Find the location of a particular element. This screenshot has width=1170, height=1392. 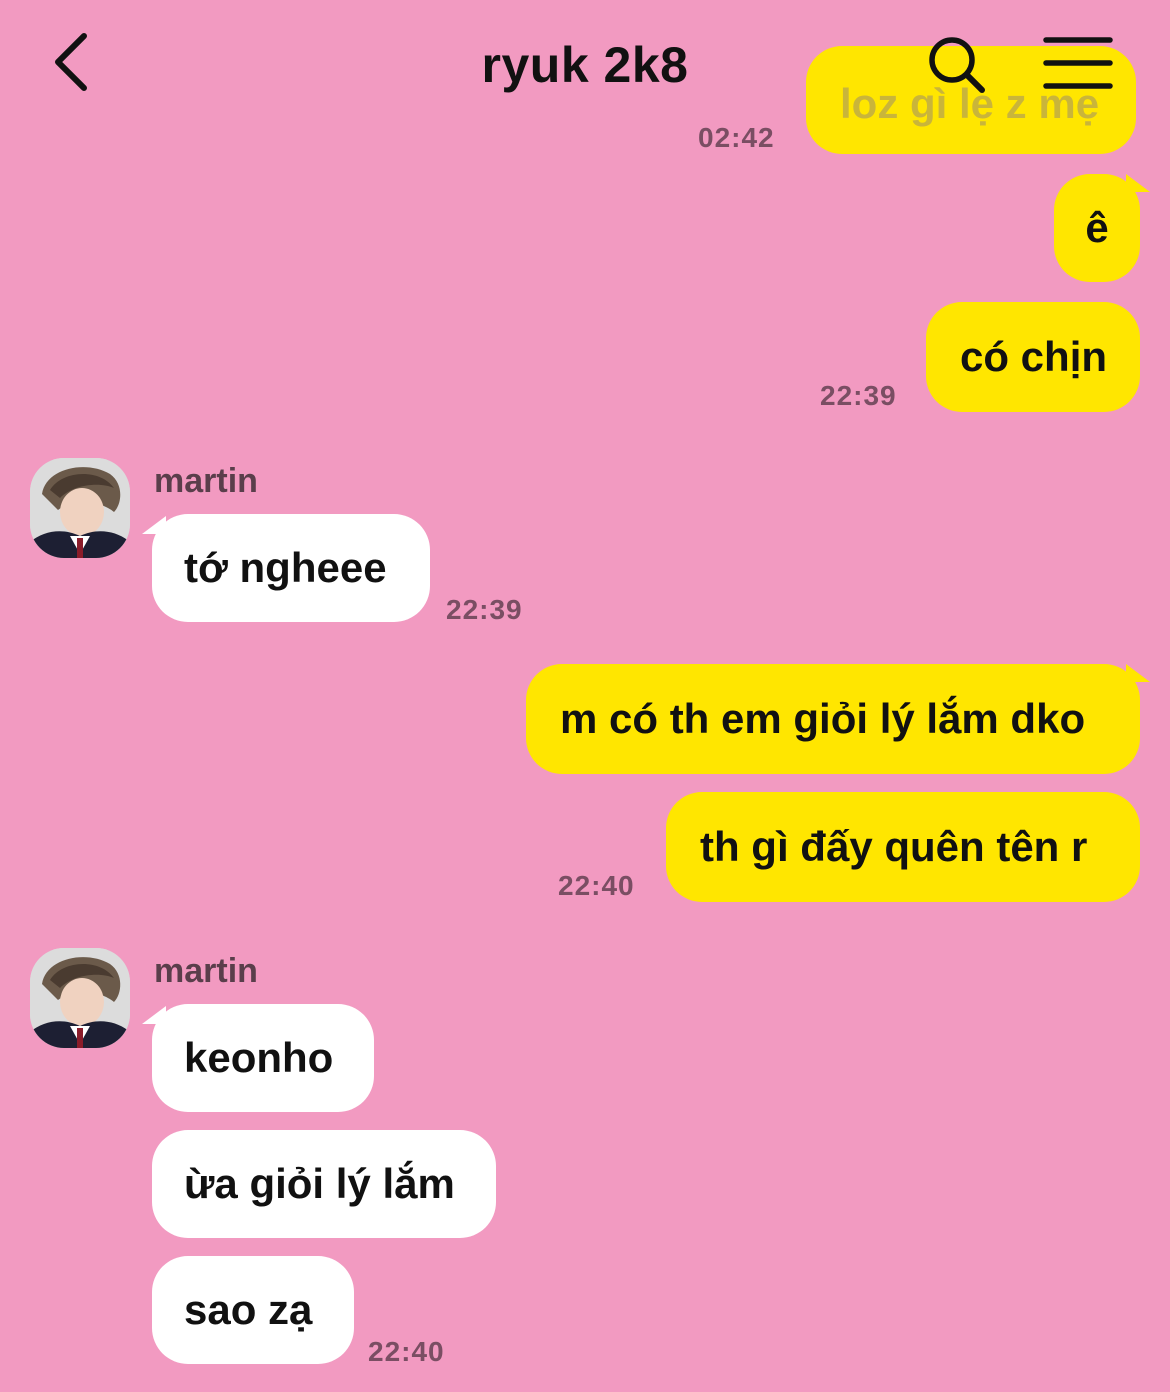

hamburger-menu-icon is located at coordinates (1078, 63).